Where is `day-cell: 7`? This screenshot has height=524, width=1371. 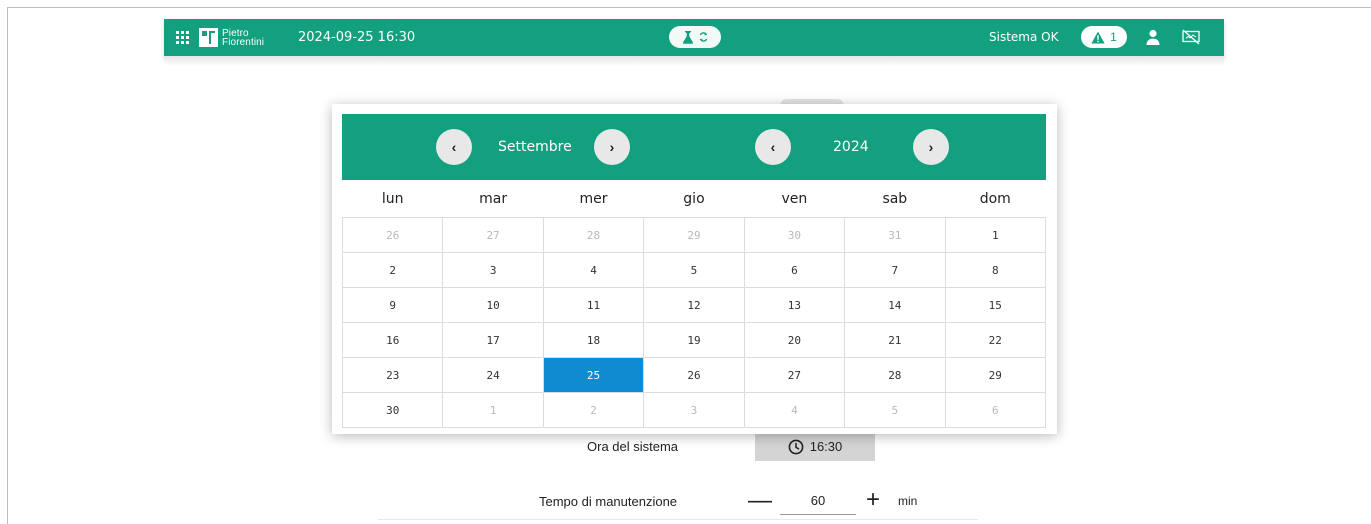 day-cell: 7 is located at coordinates (895, 270).